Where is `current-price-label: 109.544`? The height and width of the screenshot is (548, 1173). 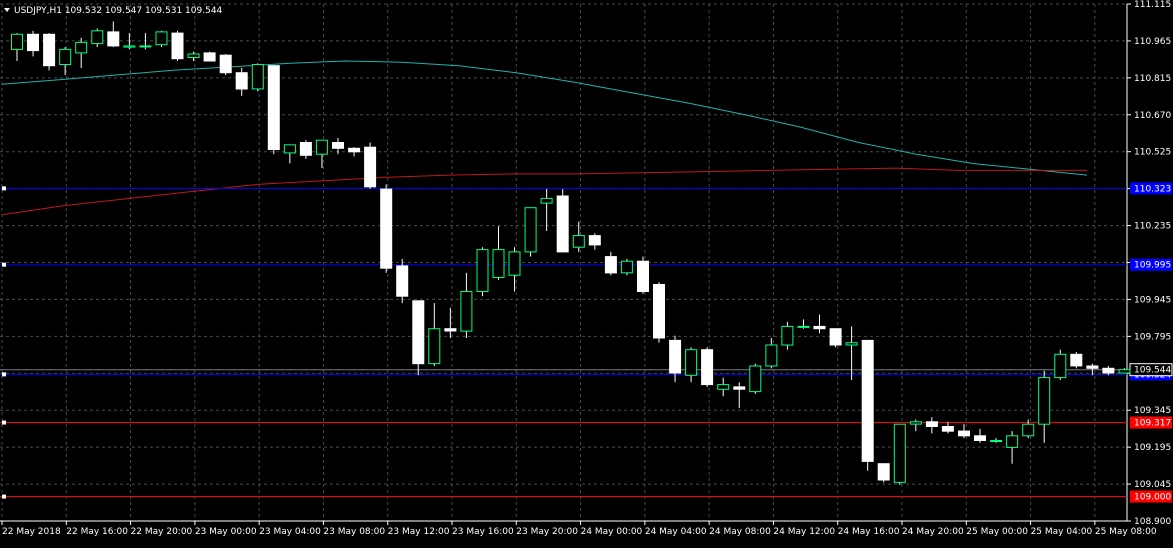
current-price-label: 109.544 is located at coordinates (1152, 371).